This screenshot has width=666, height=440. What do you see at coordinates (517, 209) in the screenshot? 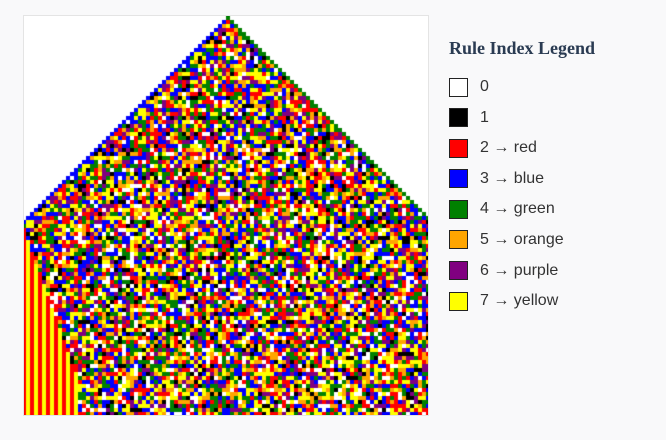
I see `legend-label: 4 → green` at bounding box center [517, 209].